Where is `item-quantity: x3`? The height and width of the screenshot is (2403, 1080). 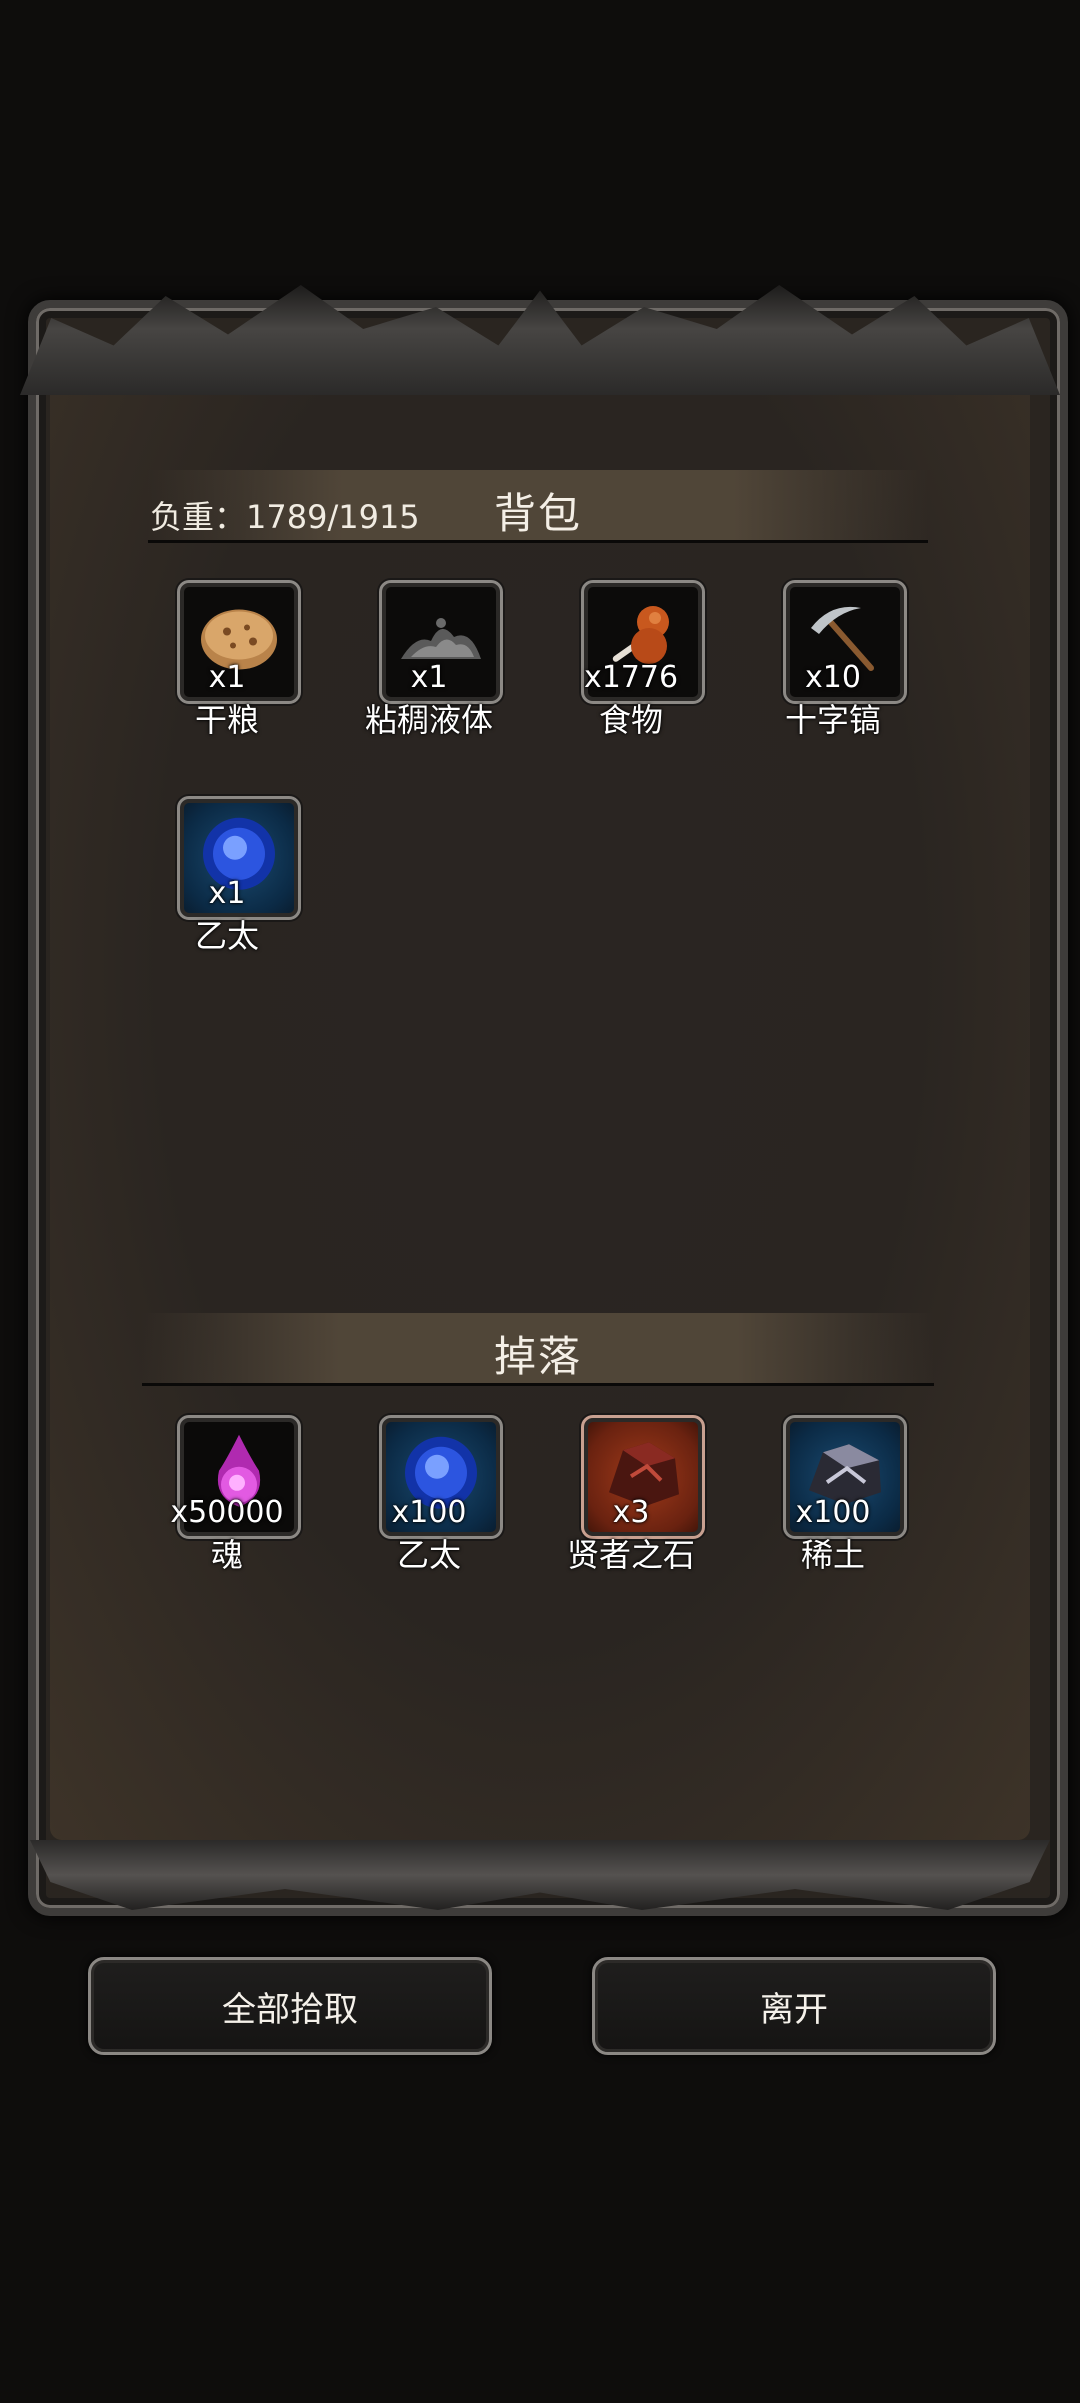
item-quantity: x3 is located at coordinates (631, 1512).